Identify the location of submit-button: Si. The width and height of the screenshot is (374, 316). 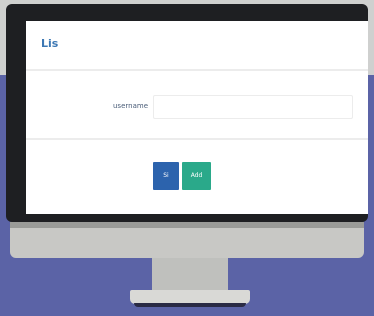
(166, 176).